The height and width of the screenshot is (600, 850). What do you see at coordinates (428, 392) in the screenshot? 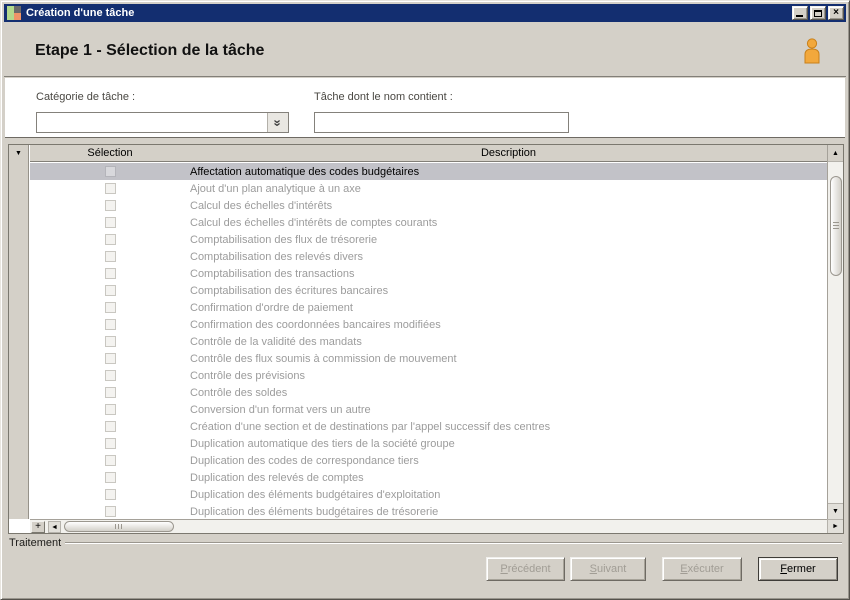
I see `table-row: Contrôle des soldes` at bounding box center [428, 392].